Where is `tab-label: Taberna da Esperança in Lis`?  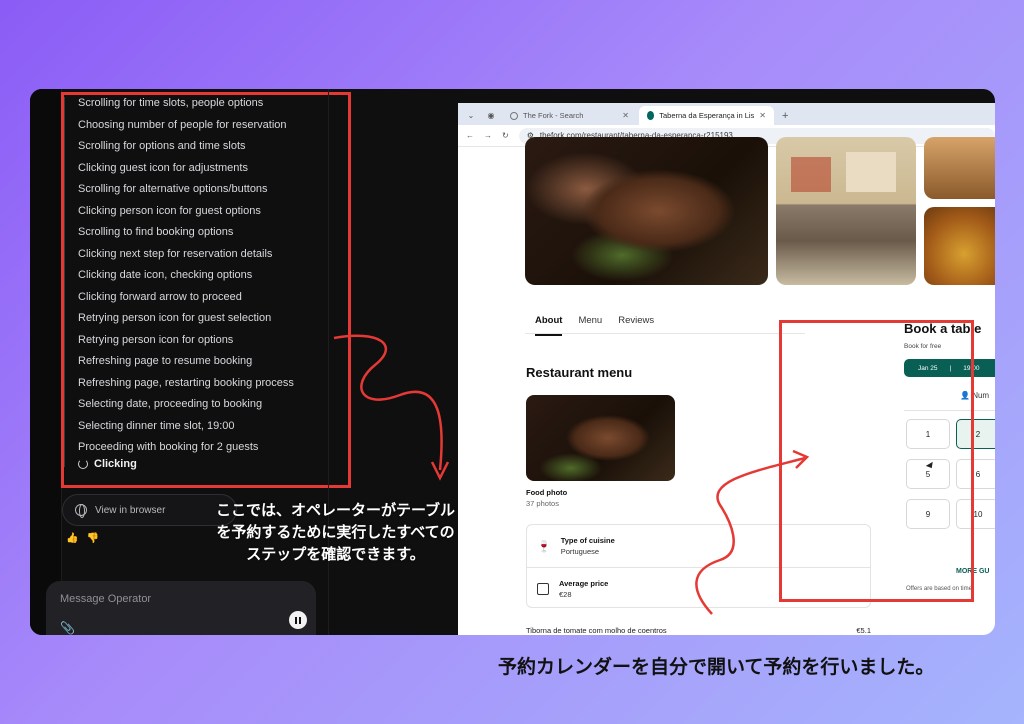
tab-label: Taberna da Esperança in Lis is located at coordinates (707, 115).